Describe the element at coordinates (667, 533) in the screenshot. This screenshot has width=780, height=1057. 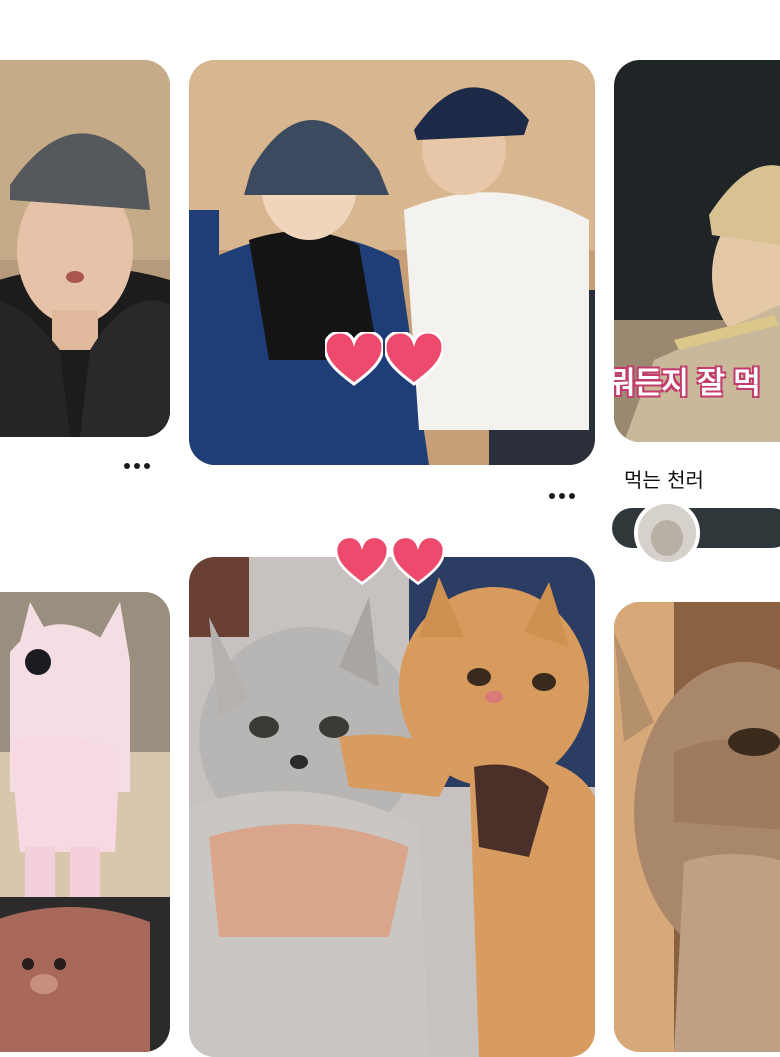
I see `avatar` at that location.